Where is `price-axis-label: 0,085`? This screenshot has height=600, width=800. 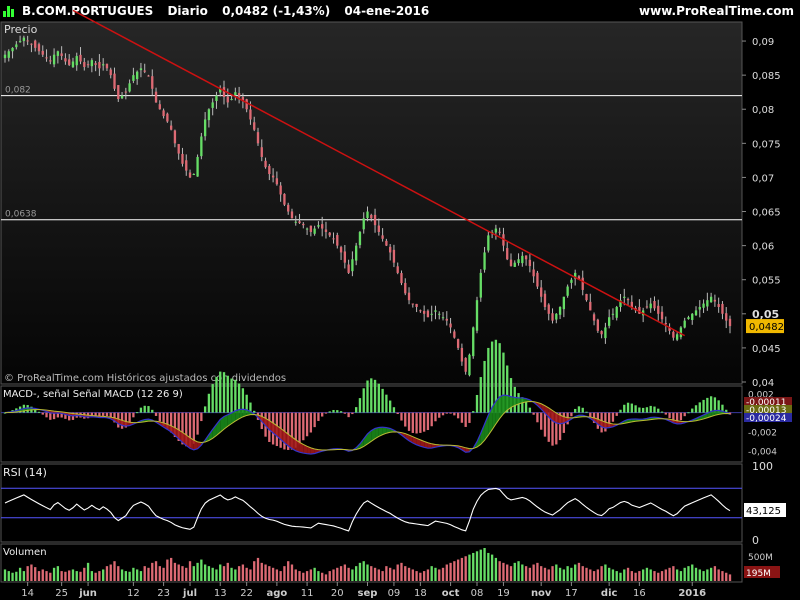
price-axis-label: 0,085 is located at coordinates (766, 76).